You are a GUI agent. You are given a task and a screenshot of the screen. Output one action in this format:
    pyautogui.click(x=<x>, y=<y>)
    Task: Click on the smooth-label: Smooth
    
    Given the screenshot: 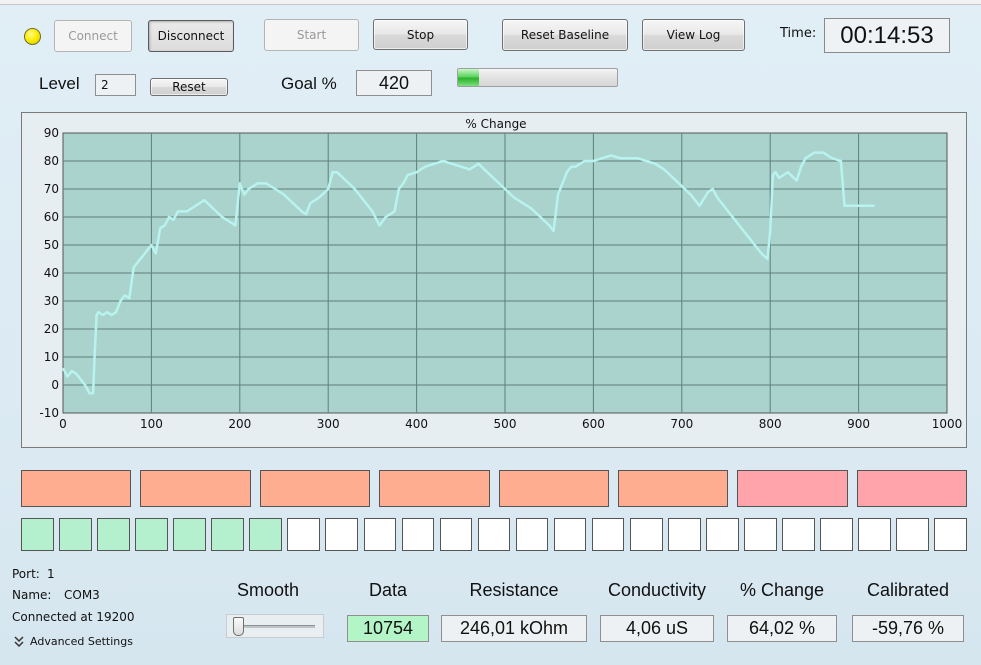 What is the action you would take?
    pyautogui.click(x=268, y=590)
    